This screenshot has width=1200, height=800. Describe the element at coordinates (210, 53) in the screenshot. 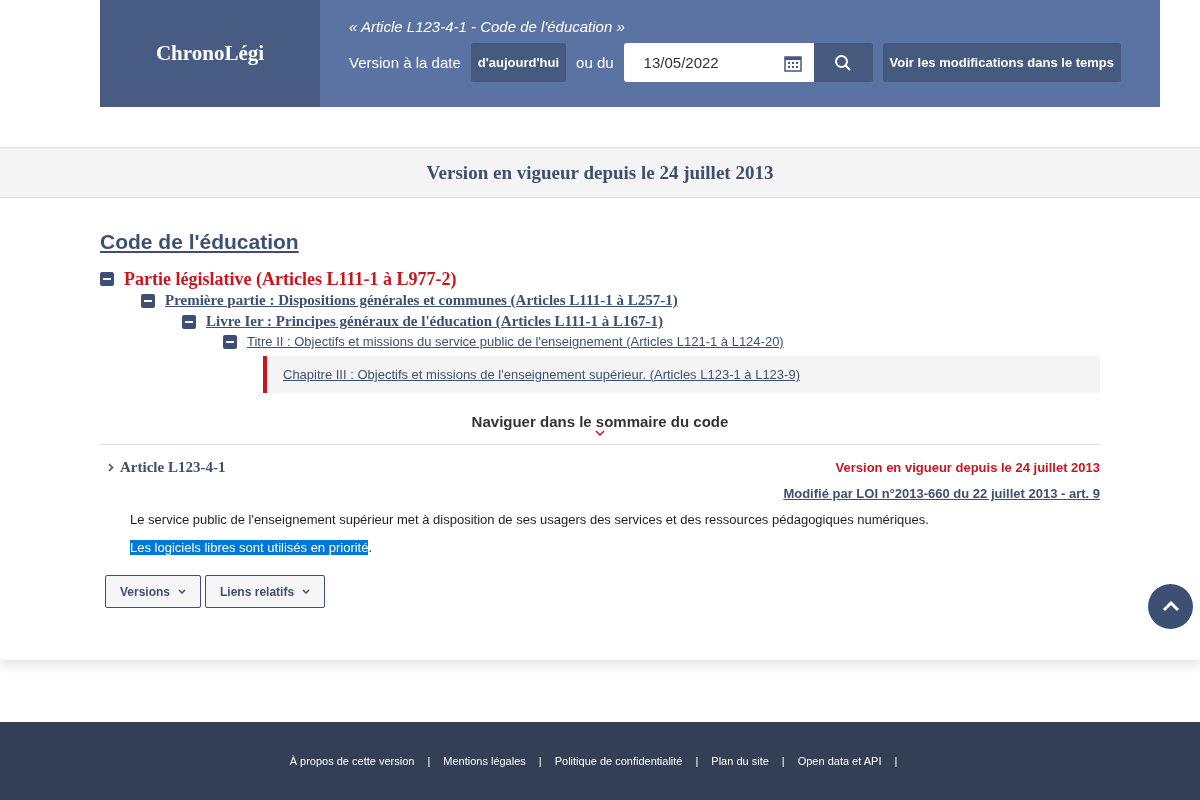

I see `site-logo: ChronoLégi` at that location.